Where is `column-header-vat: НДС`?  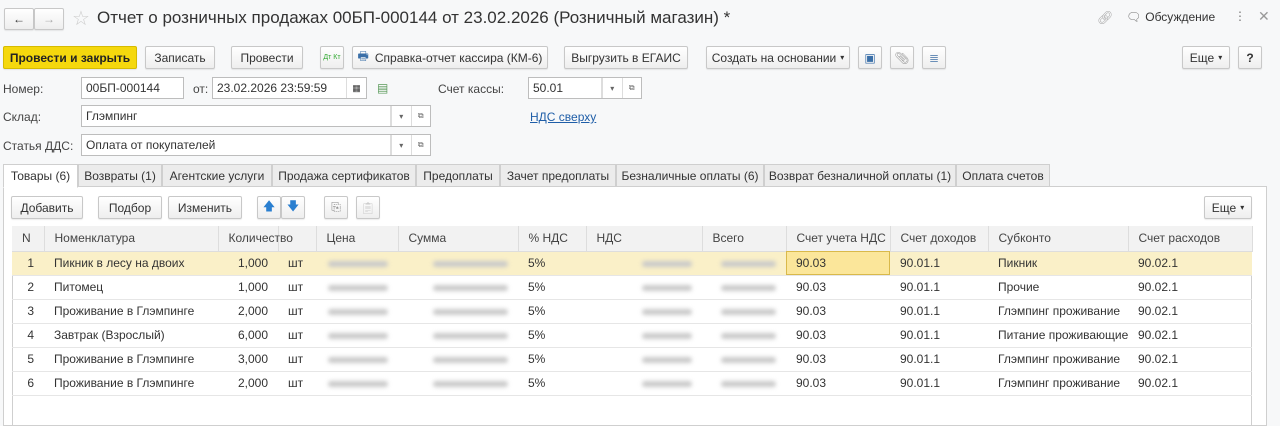 column-header-vat: НДС is located at coordinates (644, 239).